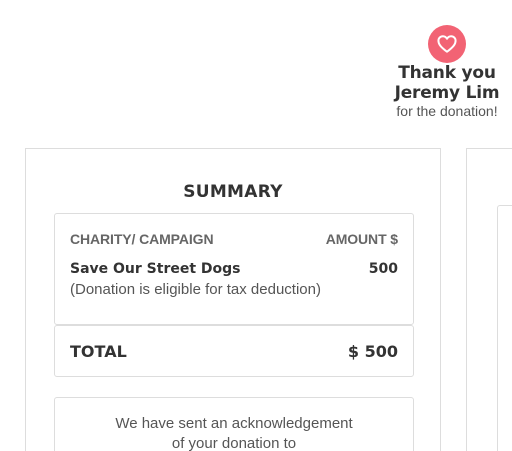  Describe the element at coordinates (195, 289) in the screenshot. I see `tax-deduction-note: (Donation is eligible for tax deduction)` at that location.